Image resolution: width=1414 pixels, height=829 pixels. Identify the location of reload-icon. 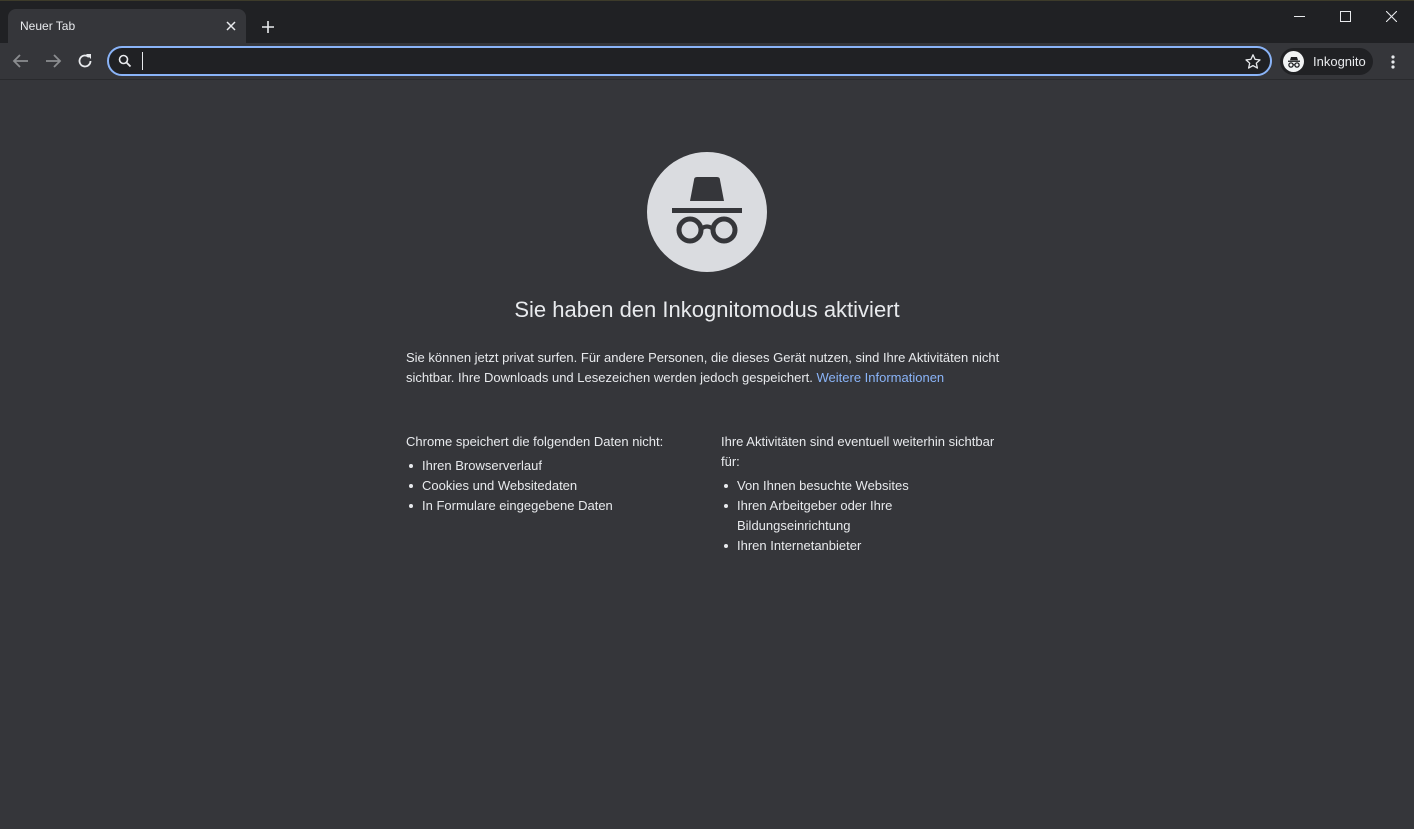
(85, 61).